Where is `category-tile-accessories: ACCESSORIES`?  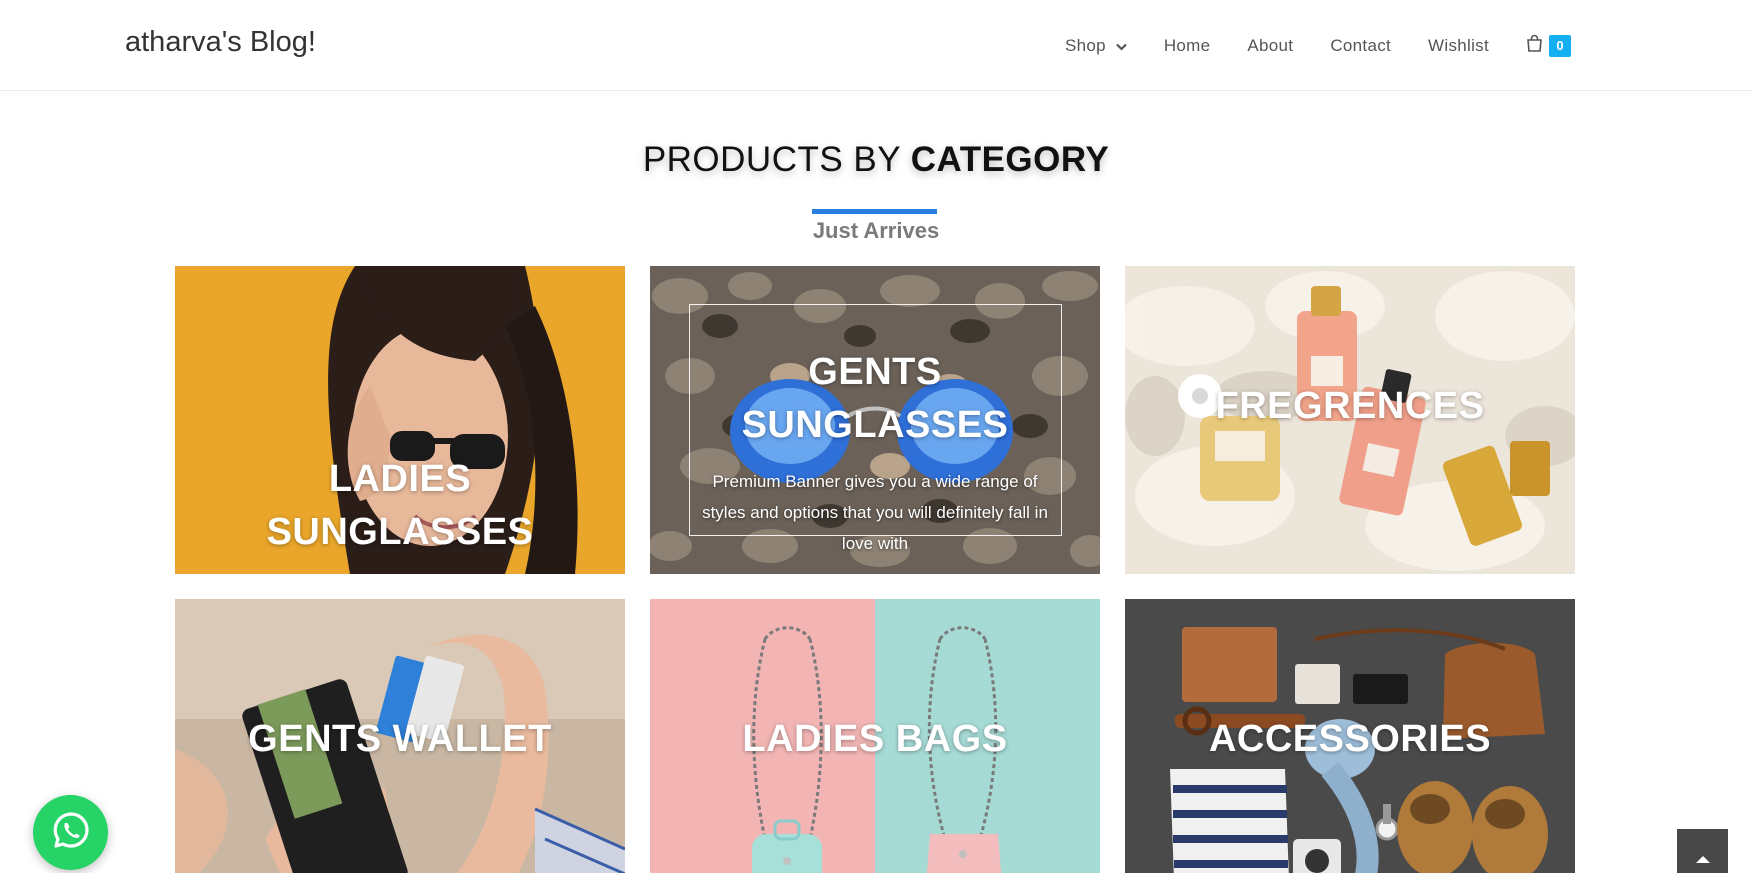 category-tile-accessories: ACCESSORIES is located at coordinates (1350, 736).